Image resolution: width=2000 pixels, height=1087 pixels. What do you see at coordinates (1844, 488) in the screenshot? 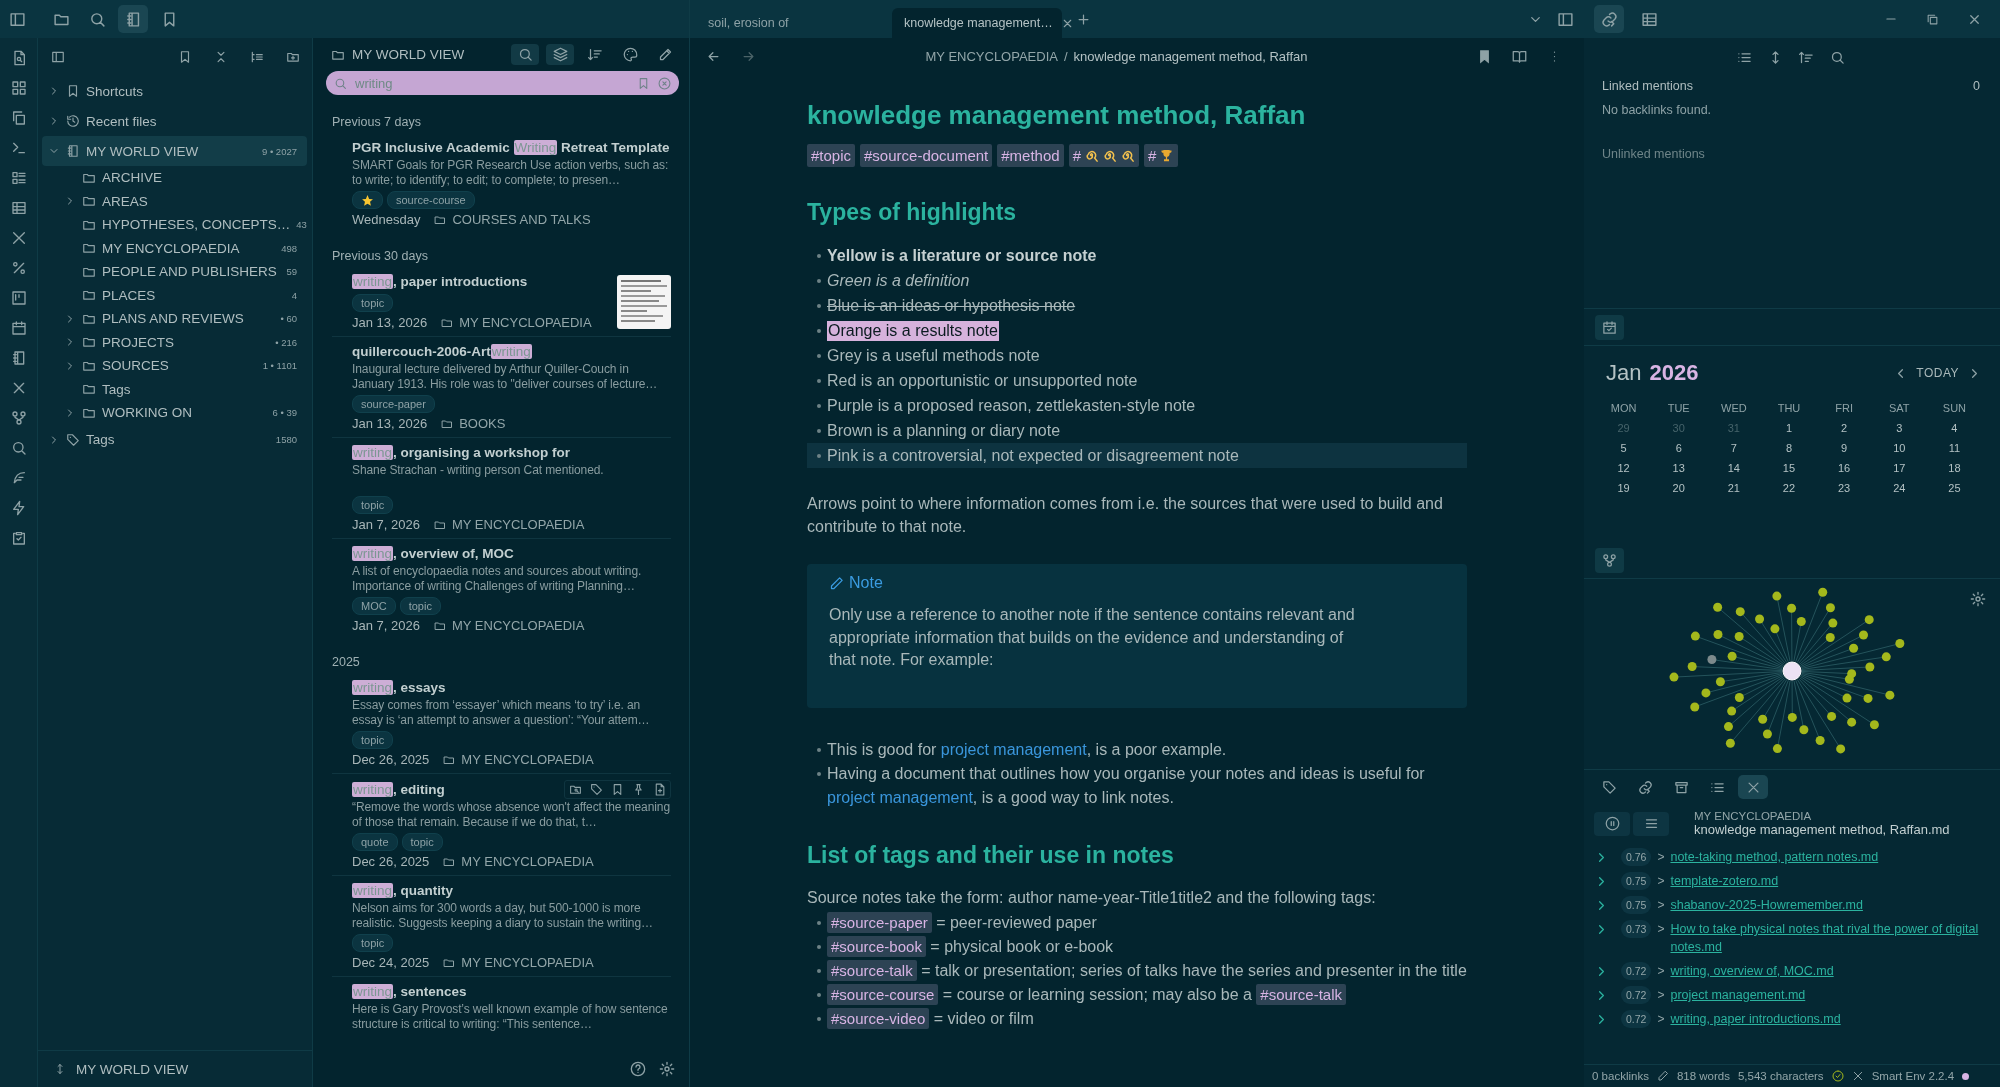
I see `calendar-day: 23` at bounding box center [1844, 488].